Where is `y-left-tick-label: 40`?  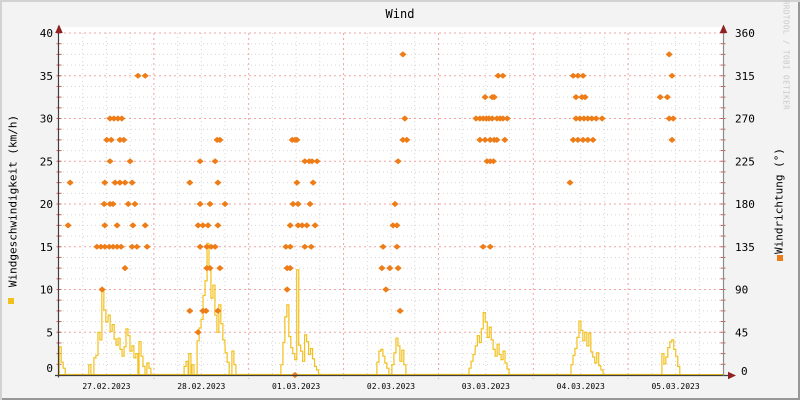
y-left-tick-label: 40 is located at coordinates (46, 33).